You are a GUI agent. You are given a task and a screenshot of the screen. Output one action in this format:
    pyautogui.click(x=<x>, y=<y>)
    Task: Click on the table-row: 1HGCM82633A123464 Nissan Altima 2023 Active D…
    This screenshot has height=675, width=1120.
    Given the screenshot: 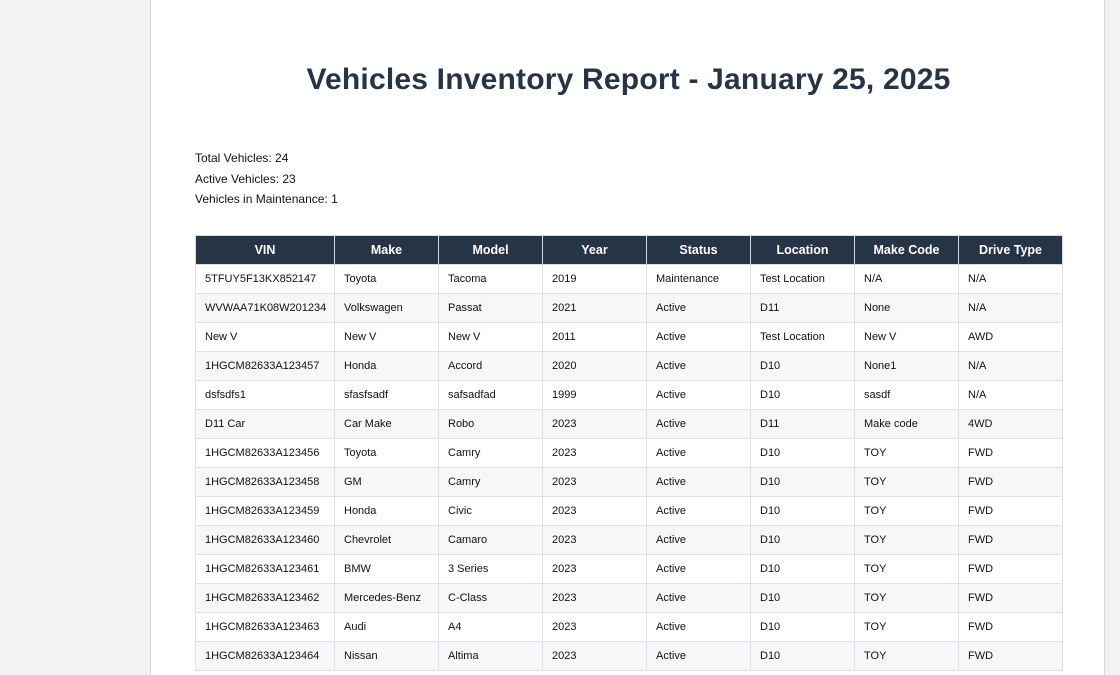 What is the action you would take?
    pyautogui.click(x=629, y=656)
    